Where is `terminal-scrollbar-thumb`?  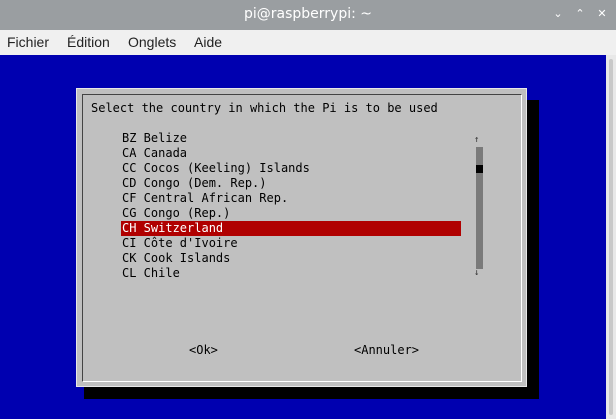 terminal-scrollbar-thumb is located at coordinates (611, 237).